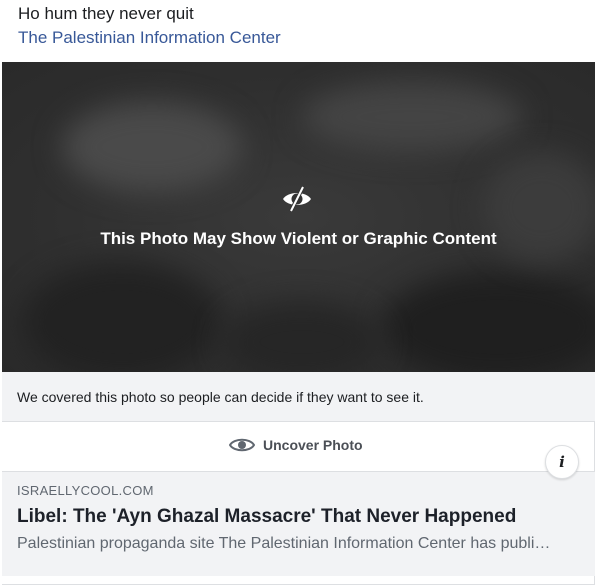  Describe the element at coordinates (106, 13) in the screenshot. I see `post-text: Ho hum they never quit` at that location.